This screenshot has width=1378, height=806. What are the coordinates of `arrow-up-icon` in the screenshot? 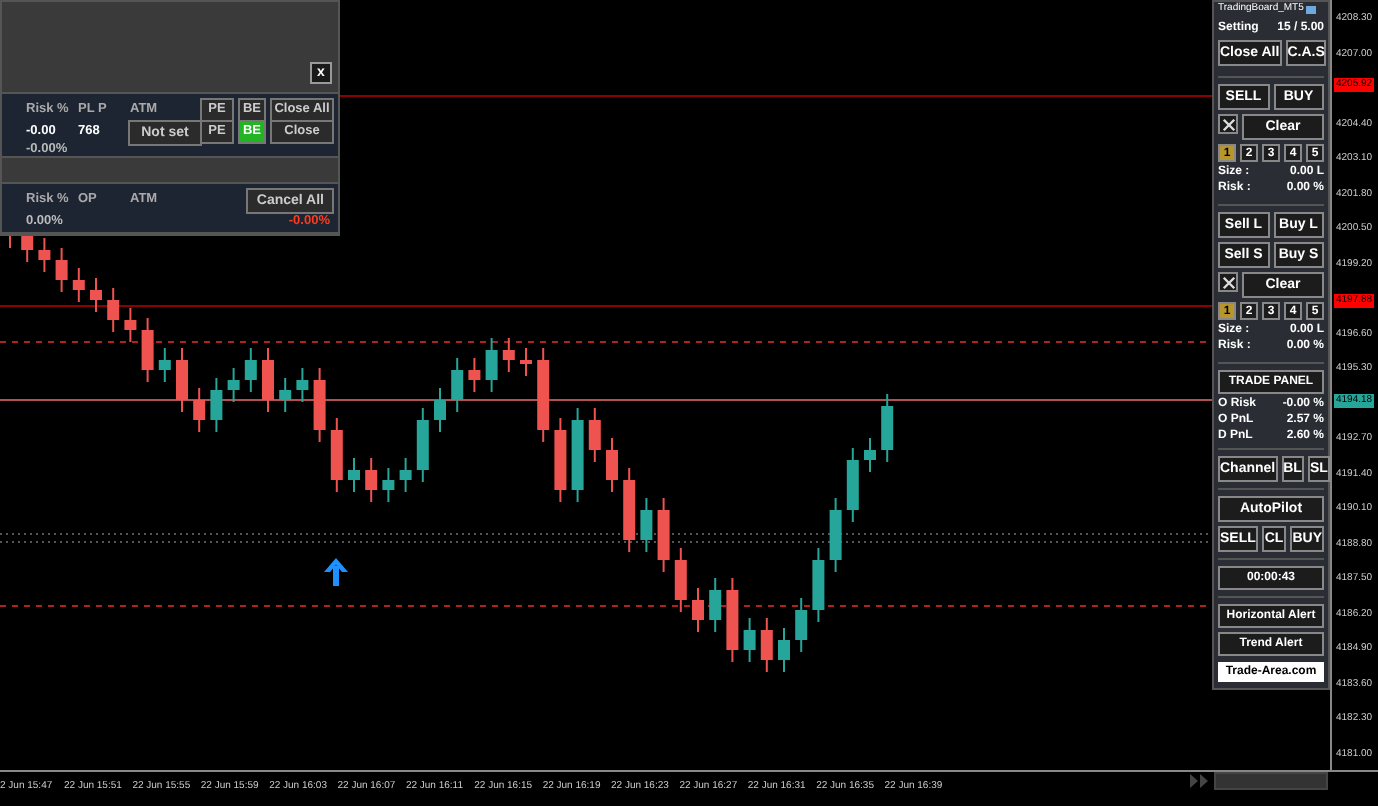 It's located at (336, 572).